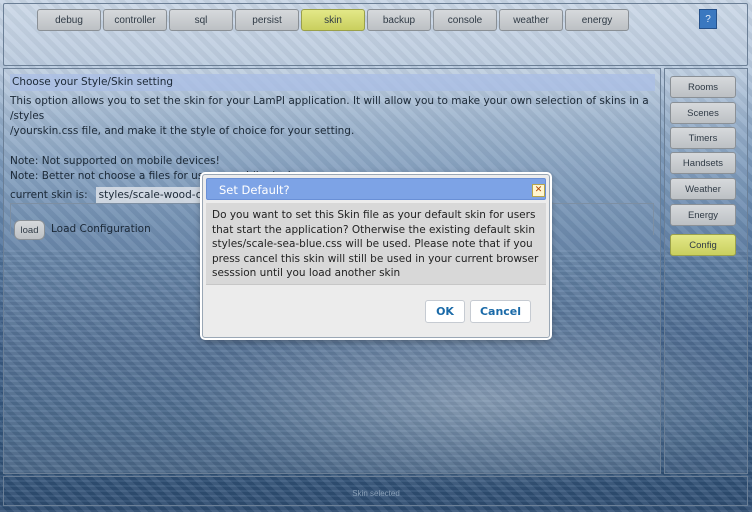  Describe the element at coordinates (101, 229) in the screenshot. I see `load-configuration-label: Load Configuration` at that location.